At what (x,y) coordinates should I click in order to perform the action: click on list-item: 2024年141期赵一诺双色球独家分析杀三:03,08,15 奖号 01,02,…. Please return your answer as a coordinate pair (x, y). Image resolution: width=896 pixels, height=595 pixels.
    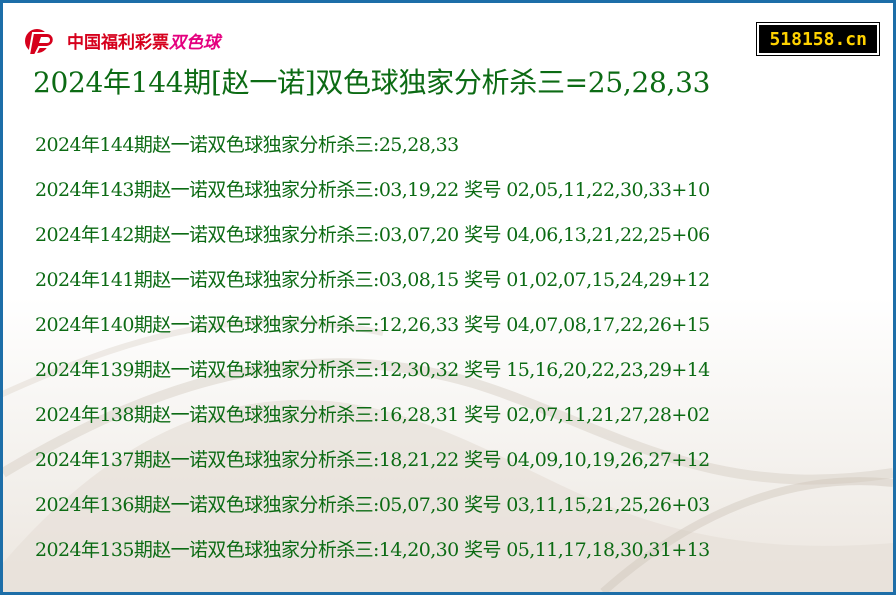
    Looking at the image, I should click on (372, 280).